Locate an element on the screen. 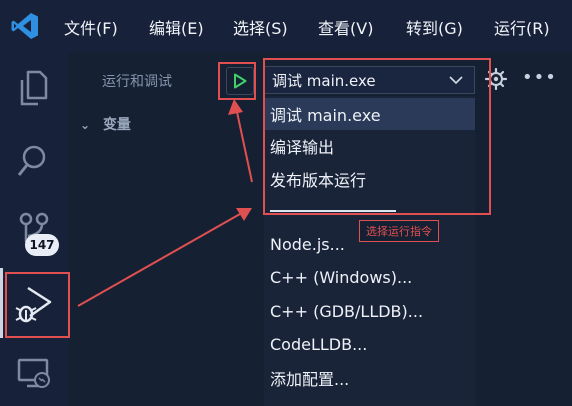  activity-remote-explorer is located at coordinates (34, 373).